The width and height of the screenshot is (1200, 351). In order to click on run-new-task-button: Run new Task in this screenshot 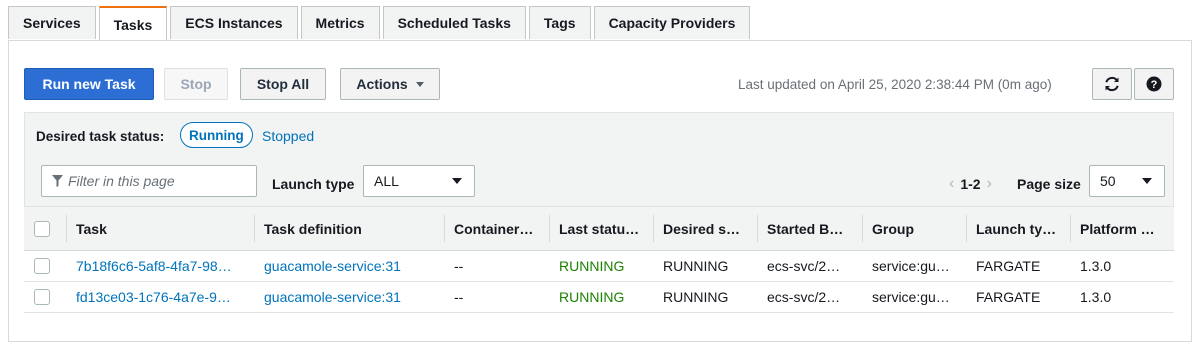, I will do `click(89, 84)`.